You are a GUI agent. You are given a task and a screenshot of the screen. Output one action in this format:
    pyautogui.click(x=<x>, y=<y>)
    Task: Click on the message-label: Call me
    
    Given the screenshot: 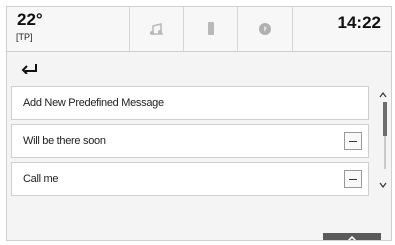 What is the action you would take?
    pyautogui.click(x=41, y=179)
    